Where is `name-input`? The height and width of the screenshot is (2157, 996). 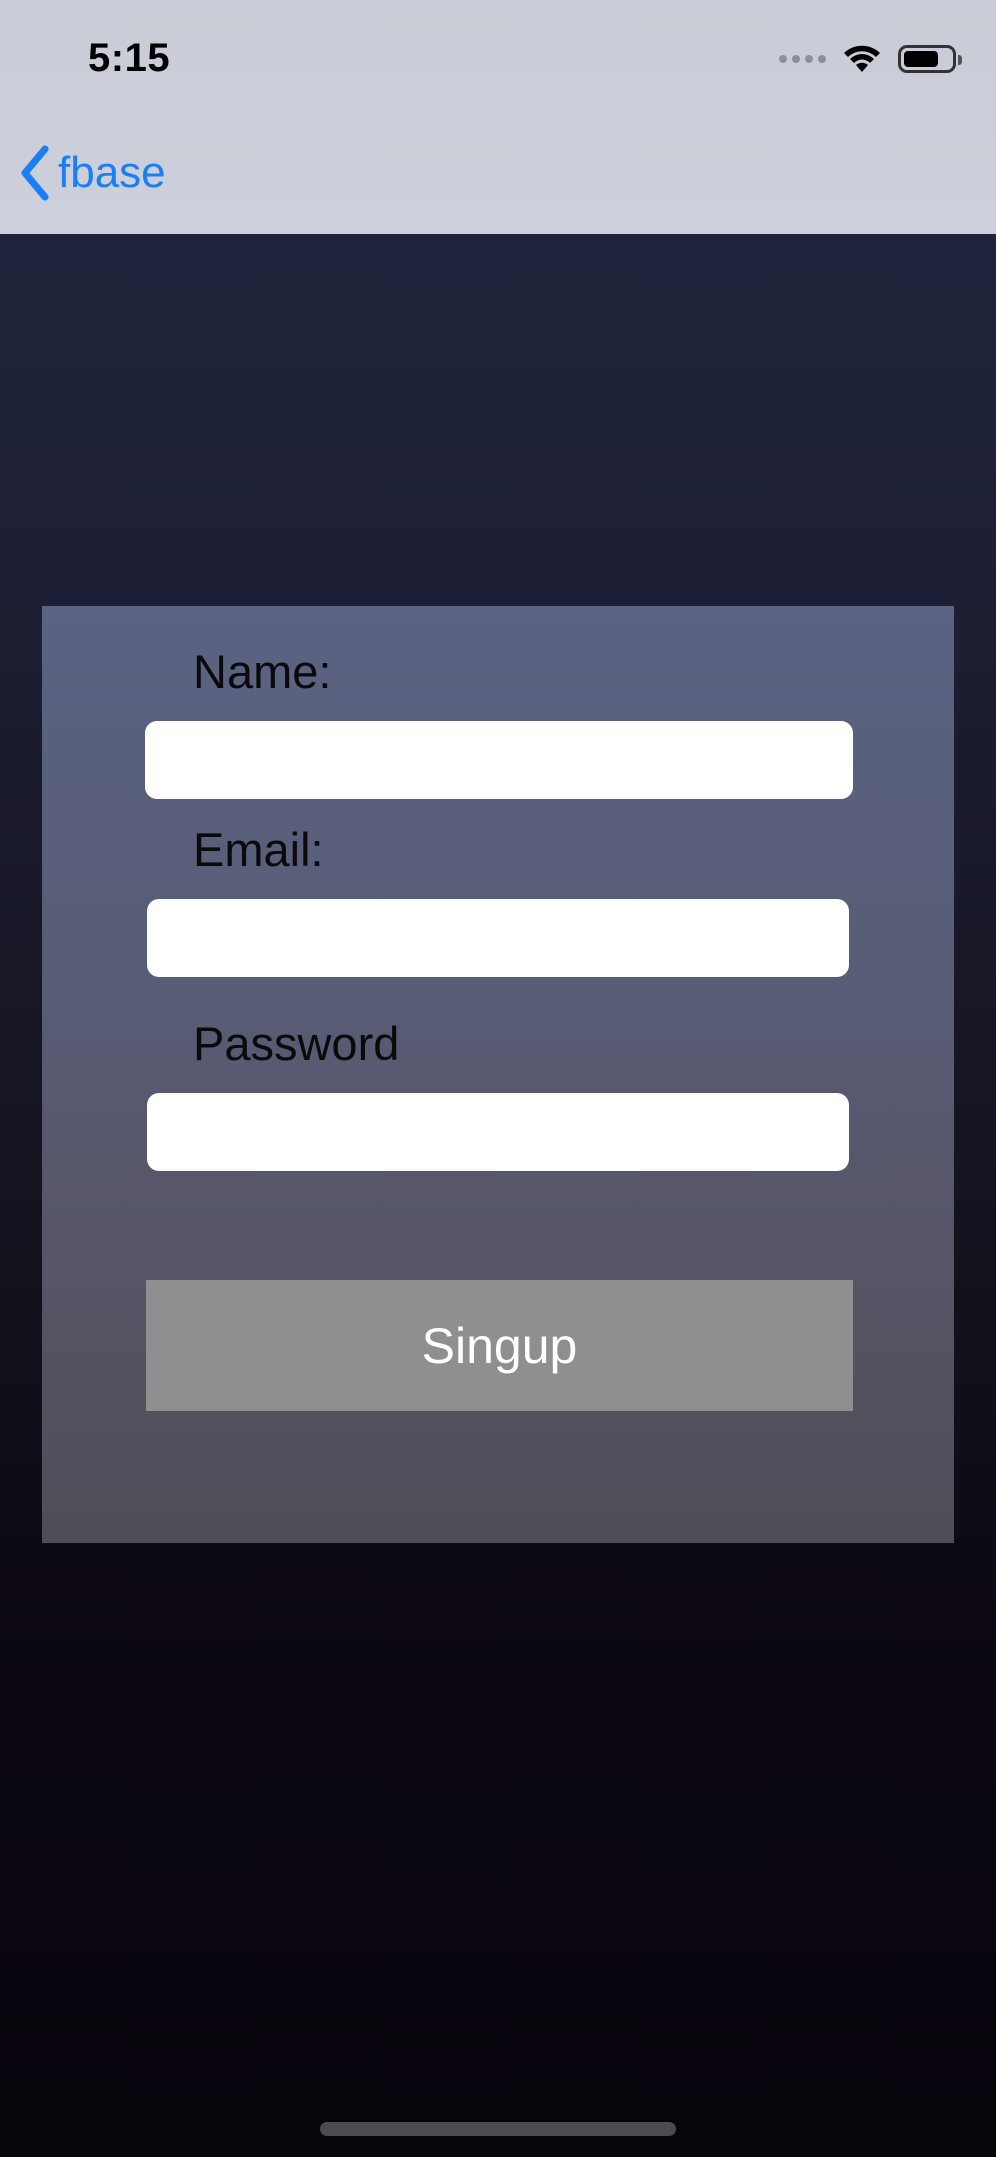 name-input is located at coordinates (499, 760).